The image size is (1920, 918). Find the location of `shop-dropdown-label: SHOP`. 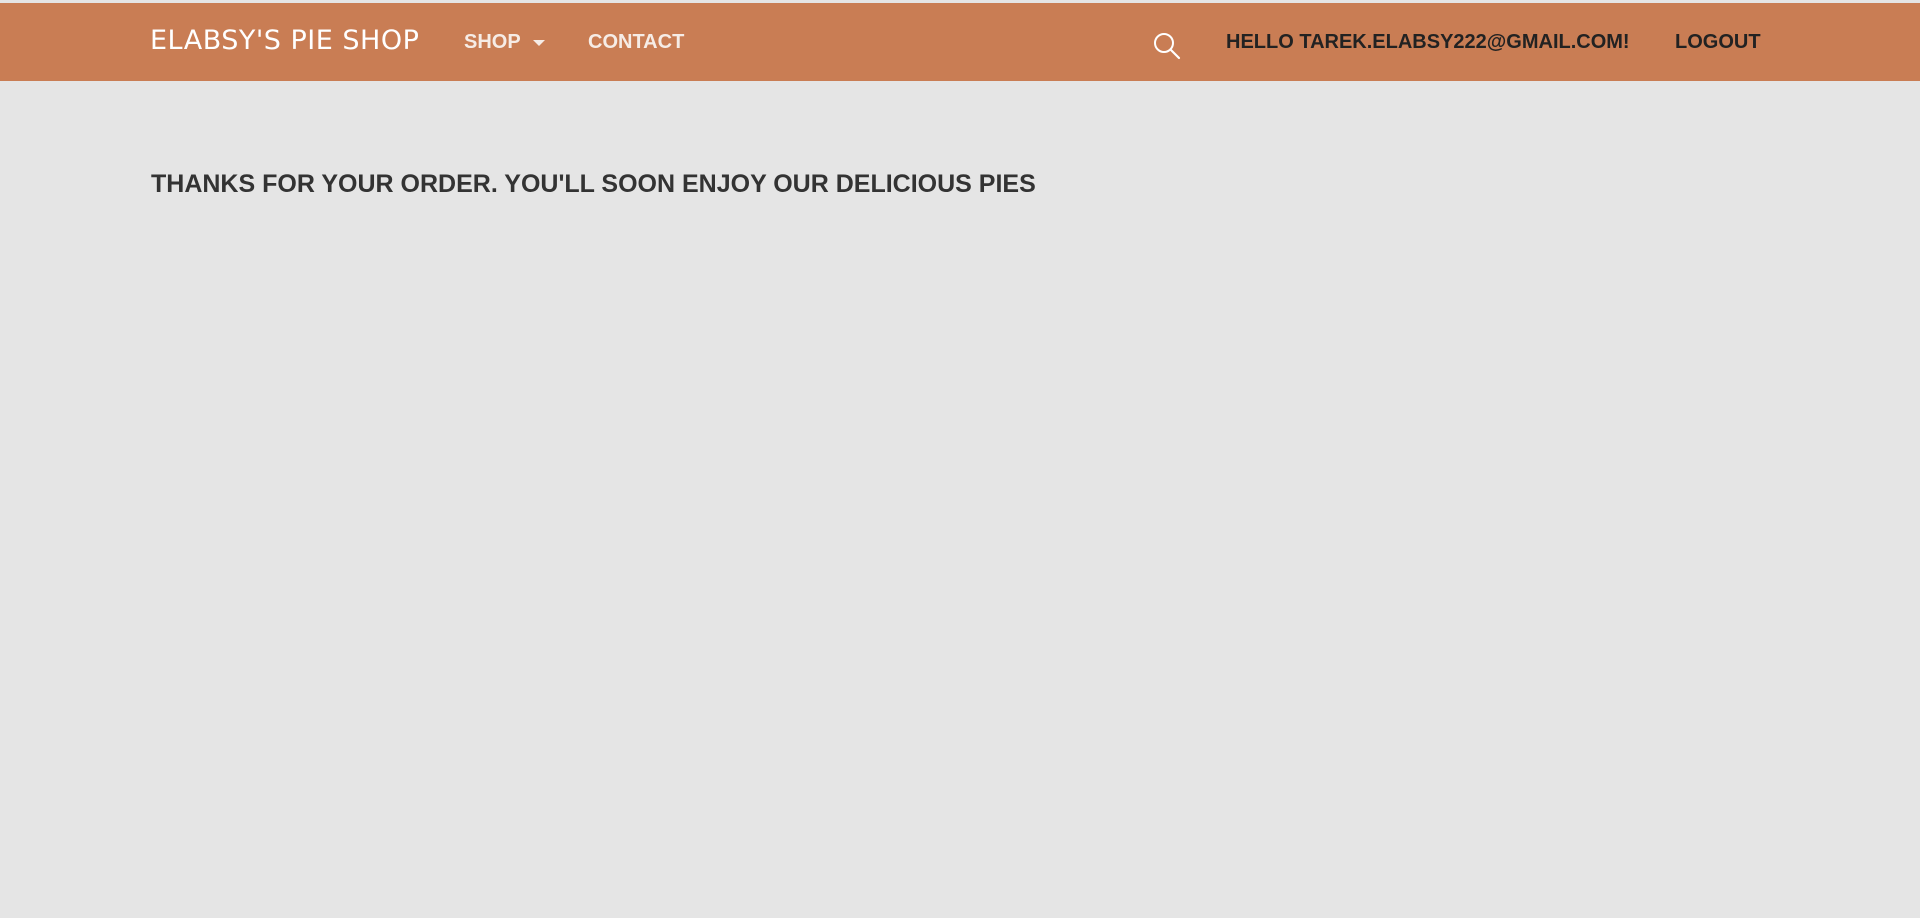

shop-dropdown-label: SHOP is located at coordinates (492, 42).